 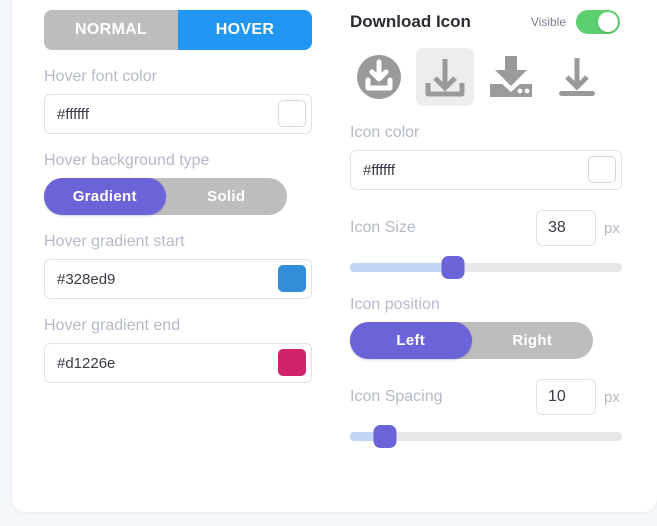 What do you see at coordinates (73, 114) in the screenshot?
I see `hover-font-color-value: #ffffff` at bounding box center [73, 114].